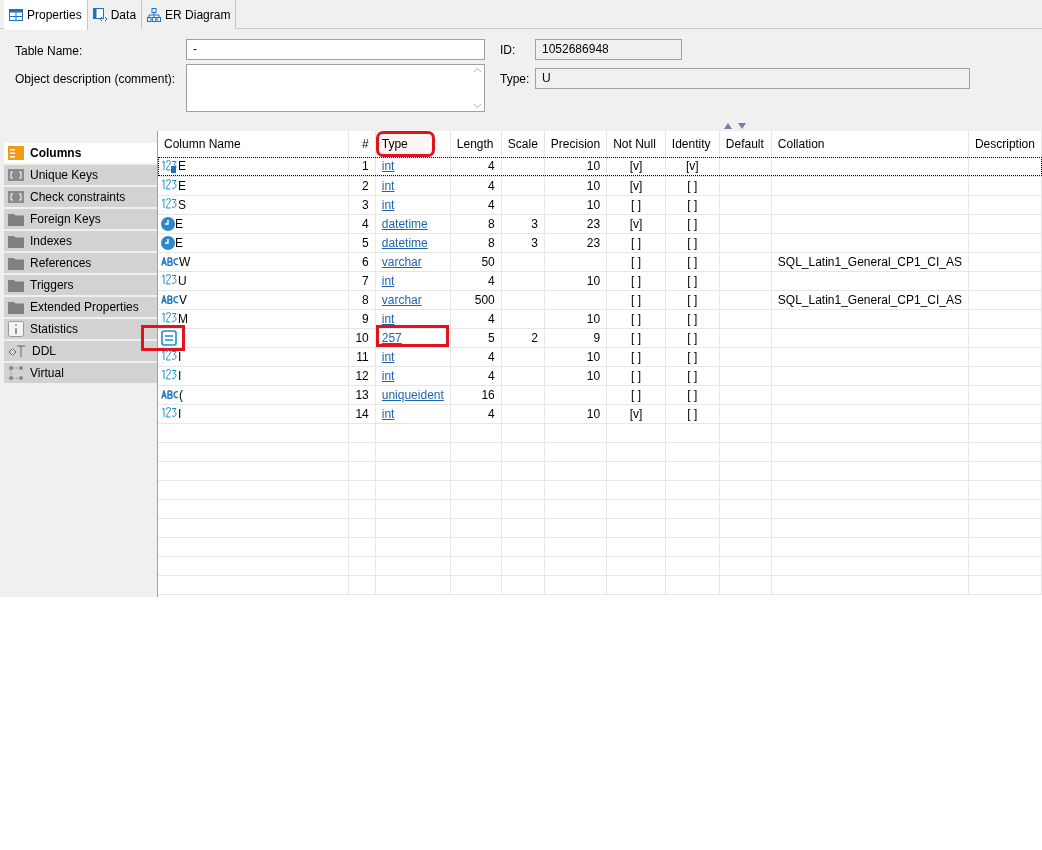 The image size is (1042, 850). I want to click on column-header: Precision, so click(575, 144).